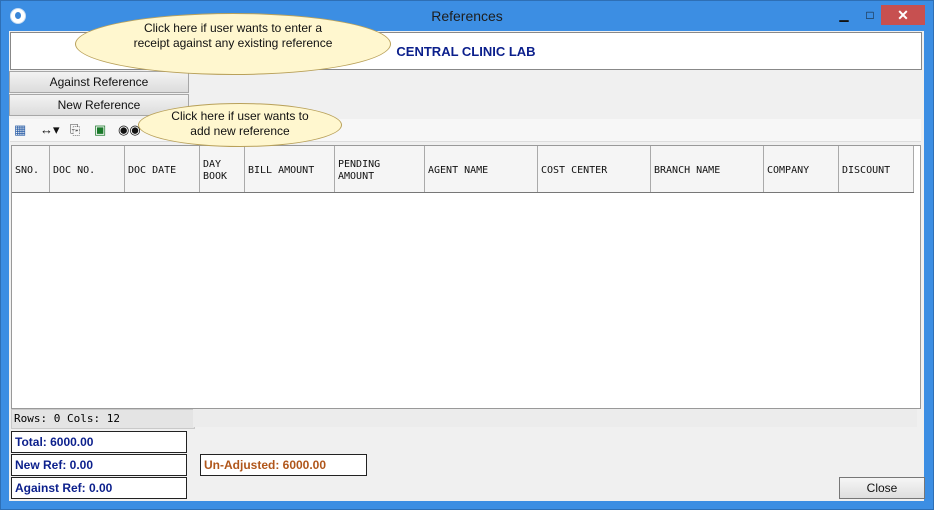 This screenshot has width=934, height=510. Describe the element at coordinates (75, 130) in the screenshot. I see `copy-icon: ⎘` at that location.